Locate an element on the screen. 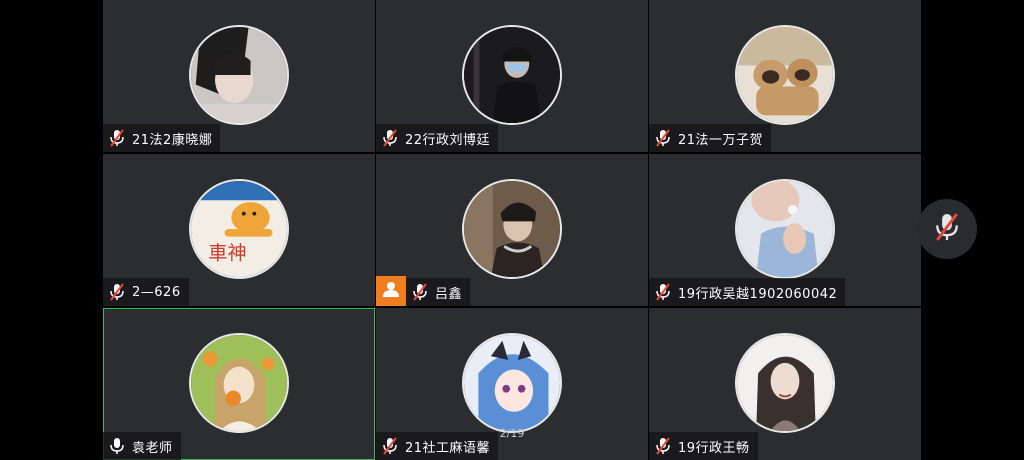 The image size is (1024, 460). participant-tile: 19行政吴越1902060042 is located at coordinates (785, 230).